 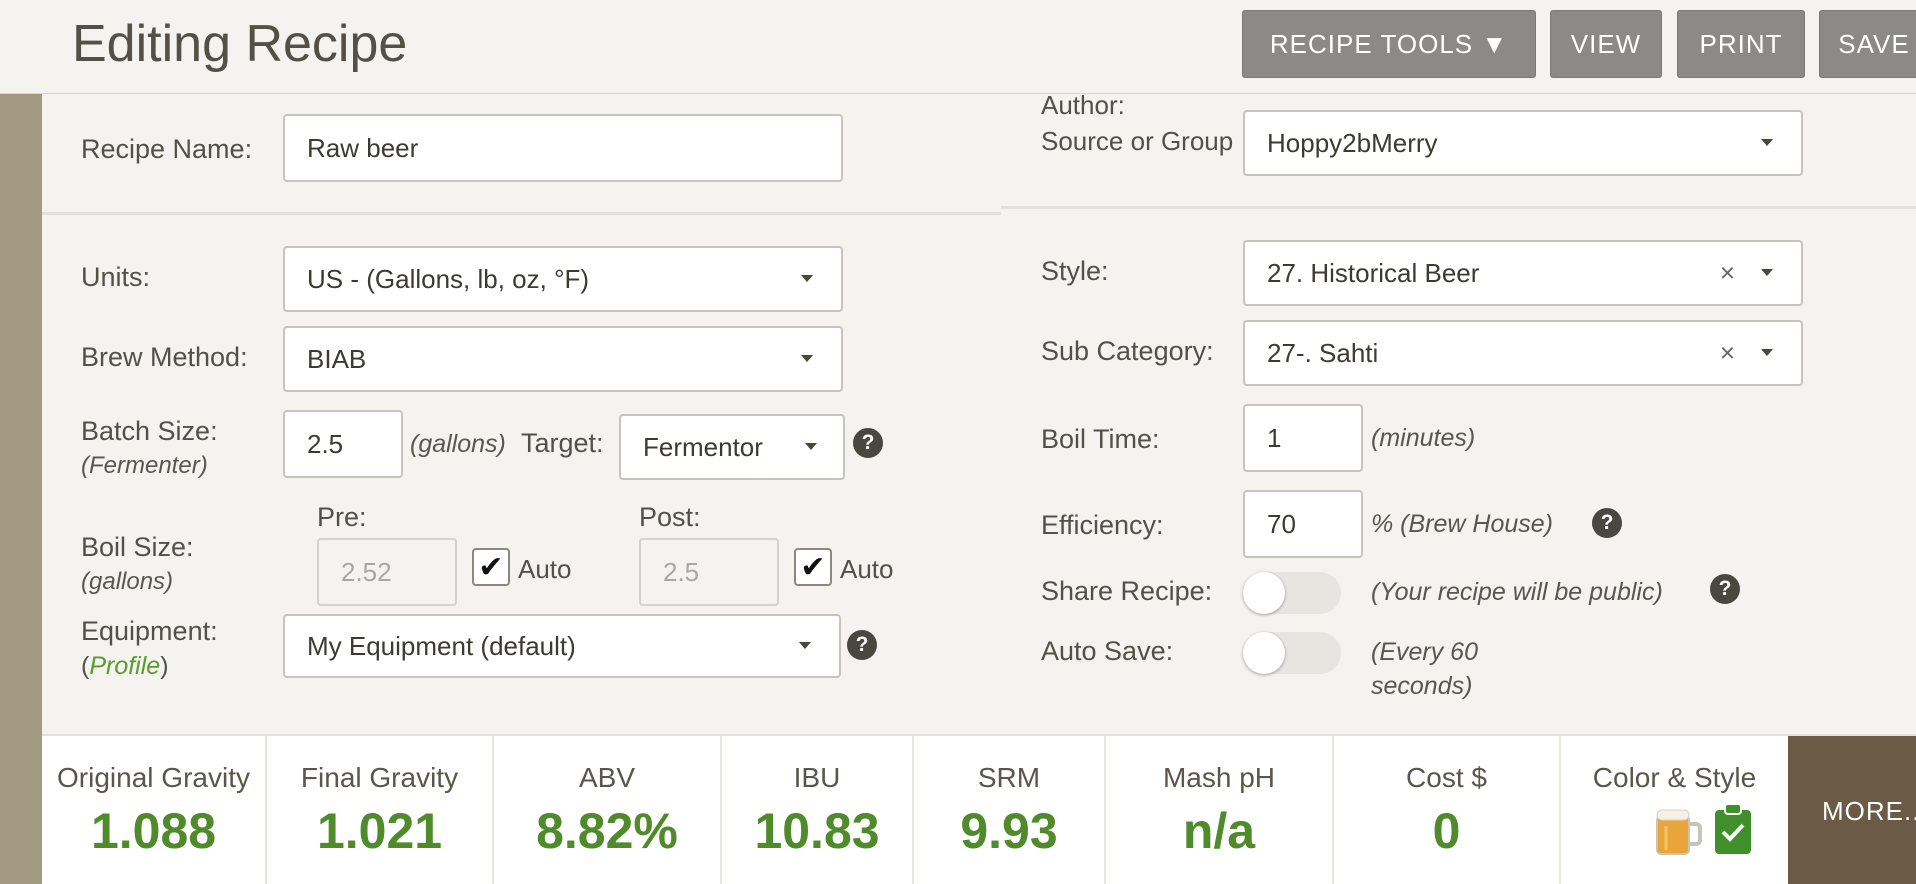 What do you see at coordinates (342, 517) in the screenshot?
I see `pre-label: Pre:` at bounding box center [342, 517].